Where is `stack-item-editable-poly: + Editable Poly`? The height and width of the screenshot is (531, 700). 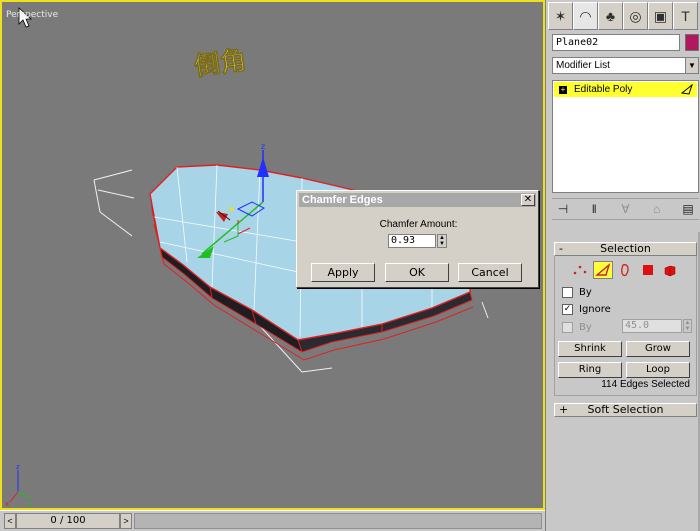
stack-item-editable-poly: + Editable Poly is located at coordinates (625, 89).